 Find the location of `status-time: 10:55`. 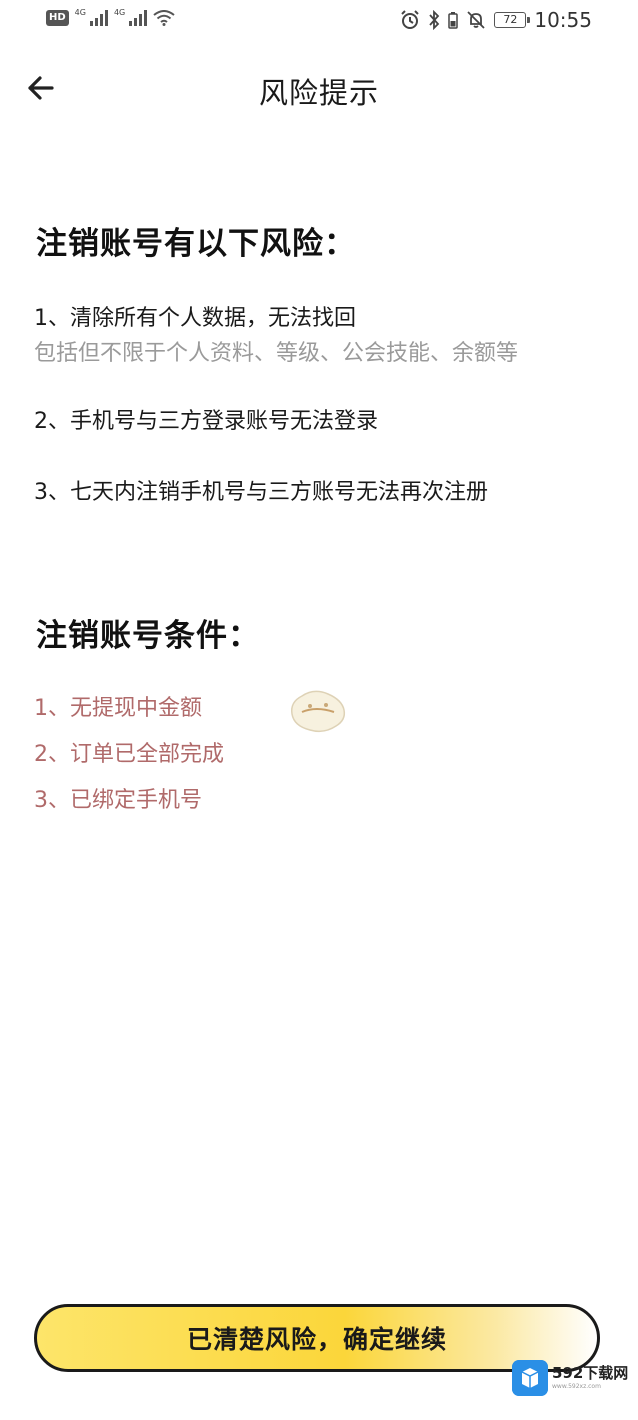

status-time: 10:55 is located at coordinates (563, 20).